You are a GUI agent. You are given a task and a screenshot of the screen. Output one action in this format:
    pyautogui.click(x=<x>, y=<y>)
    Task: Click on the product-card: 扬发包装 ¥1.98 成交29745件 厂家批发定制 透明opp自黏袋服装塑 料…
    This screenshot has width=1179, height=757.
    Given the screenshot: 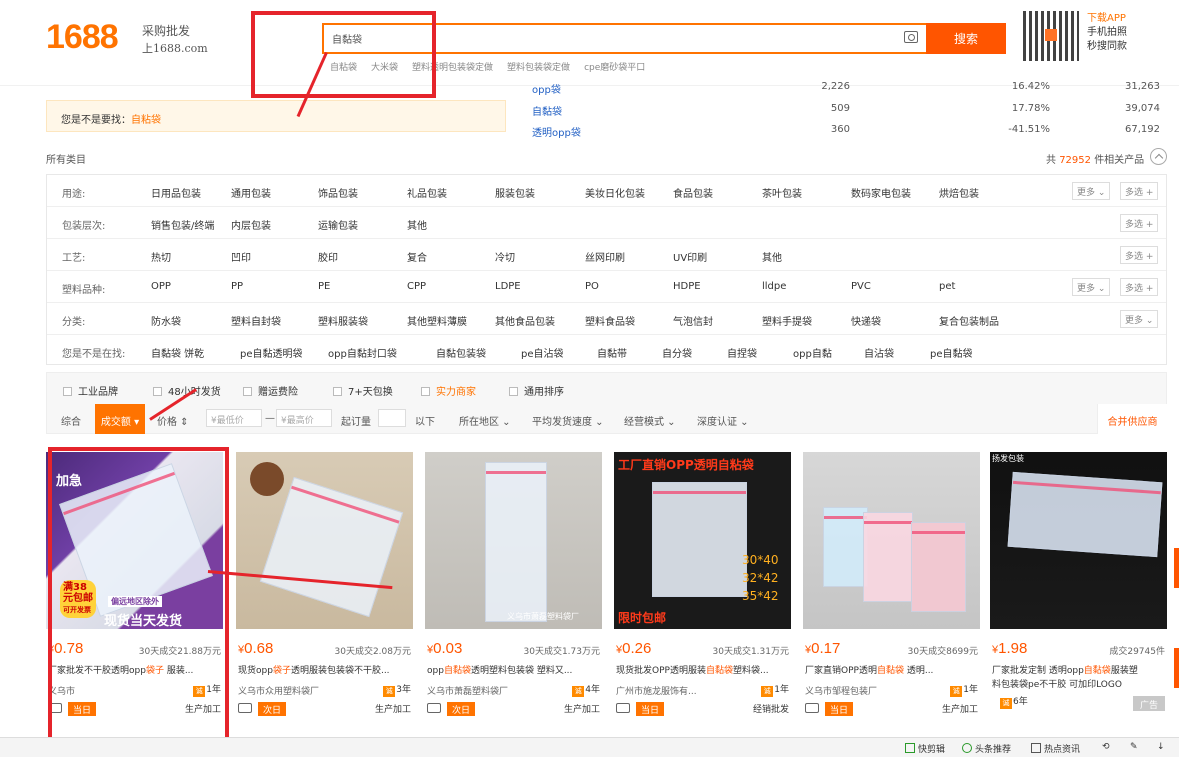 What is the action you would take?
    pyautogui.click(x=1078, y=602)
    